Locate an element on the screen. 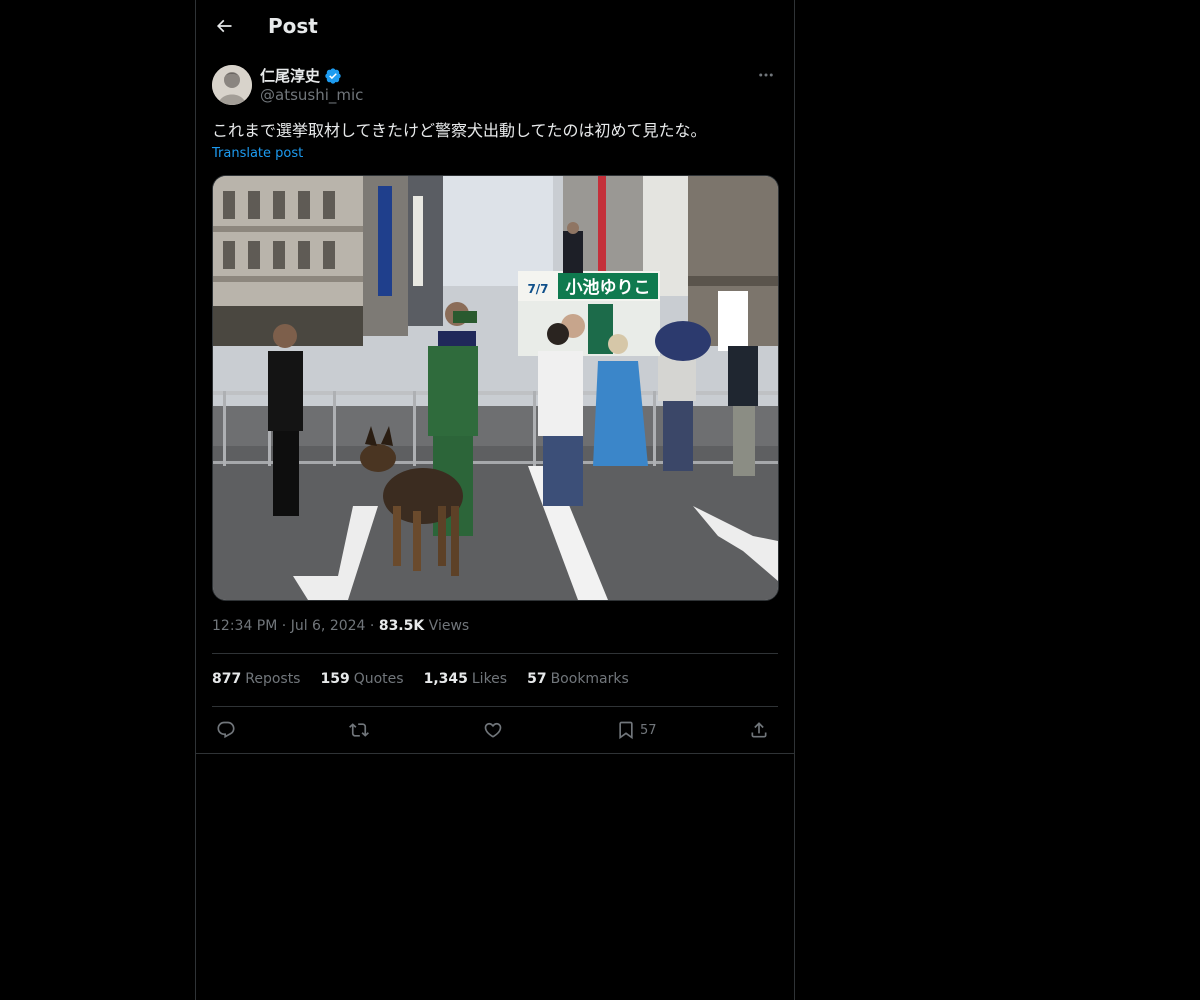 The width and height of the screenshot is (1200, 1000). post-date: Jul 6, 2024 is located at coordinates (328, 626).